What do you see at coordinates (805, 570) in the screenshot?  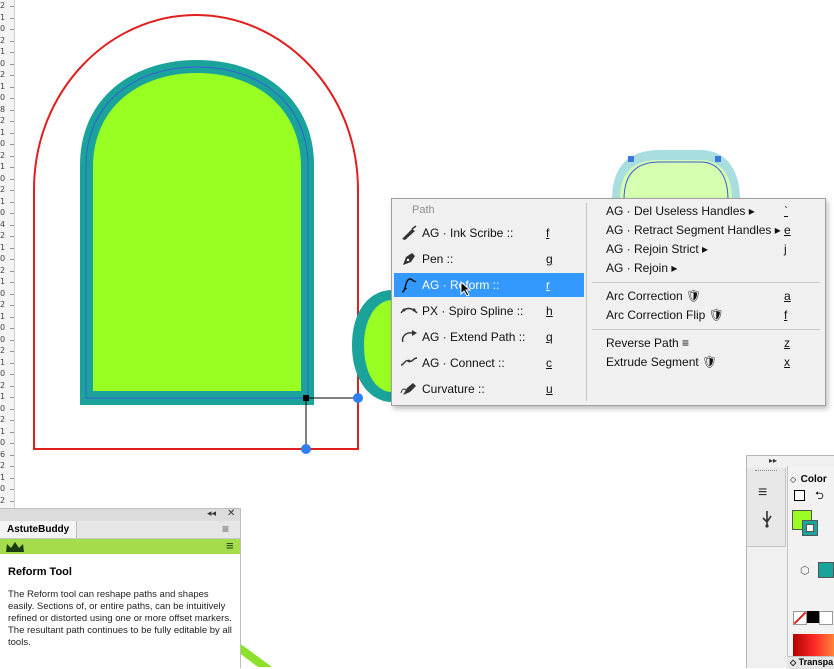 I see `cube-icon: ⬡` at bounding box center [805, 570].